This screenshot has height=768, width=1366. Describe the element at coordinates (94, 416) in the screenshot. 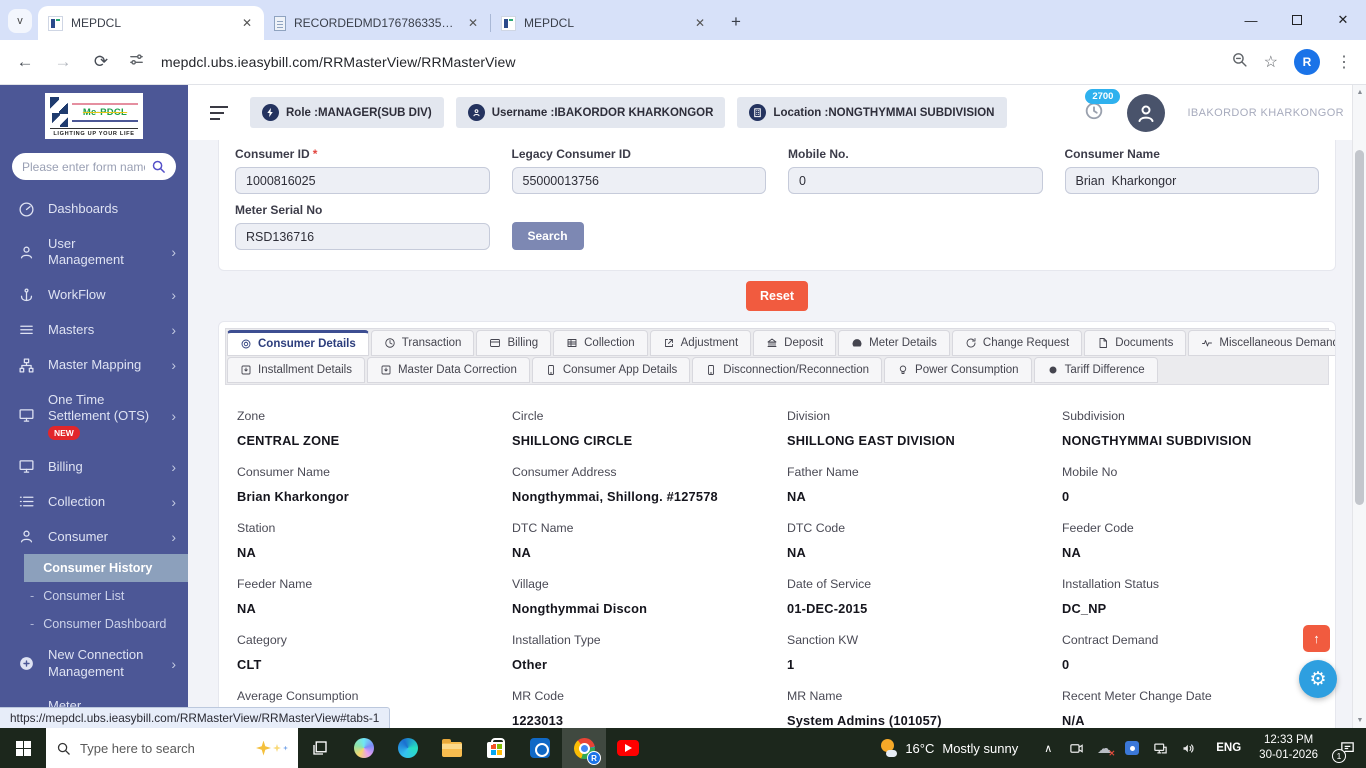

I see `sidebar-item-one-time-settlement-ots: One Time Settlement (OTS) NEW ›` at that location.